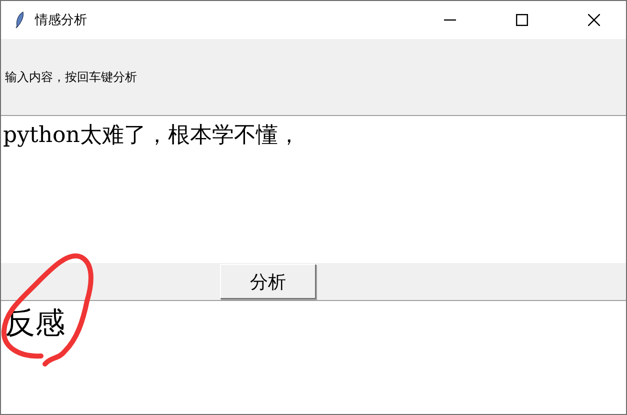 Image resolution: width=627 pixels, height=415 pixels. What do you see at coordinates (20, 20) in the screenshot?
I see `feather-icon` at bounding box center [20, 20].